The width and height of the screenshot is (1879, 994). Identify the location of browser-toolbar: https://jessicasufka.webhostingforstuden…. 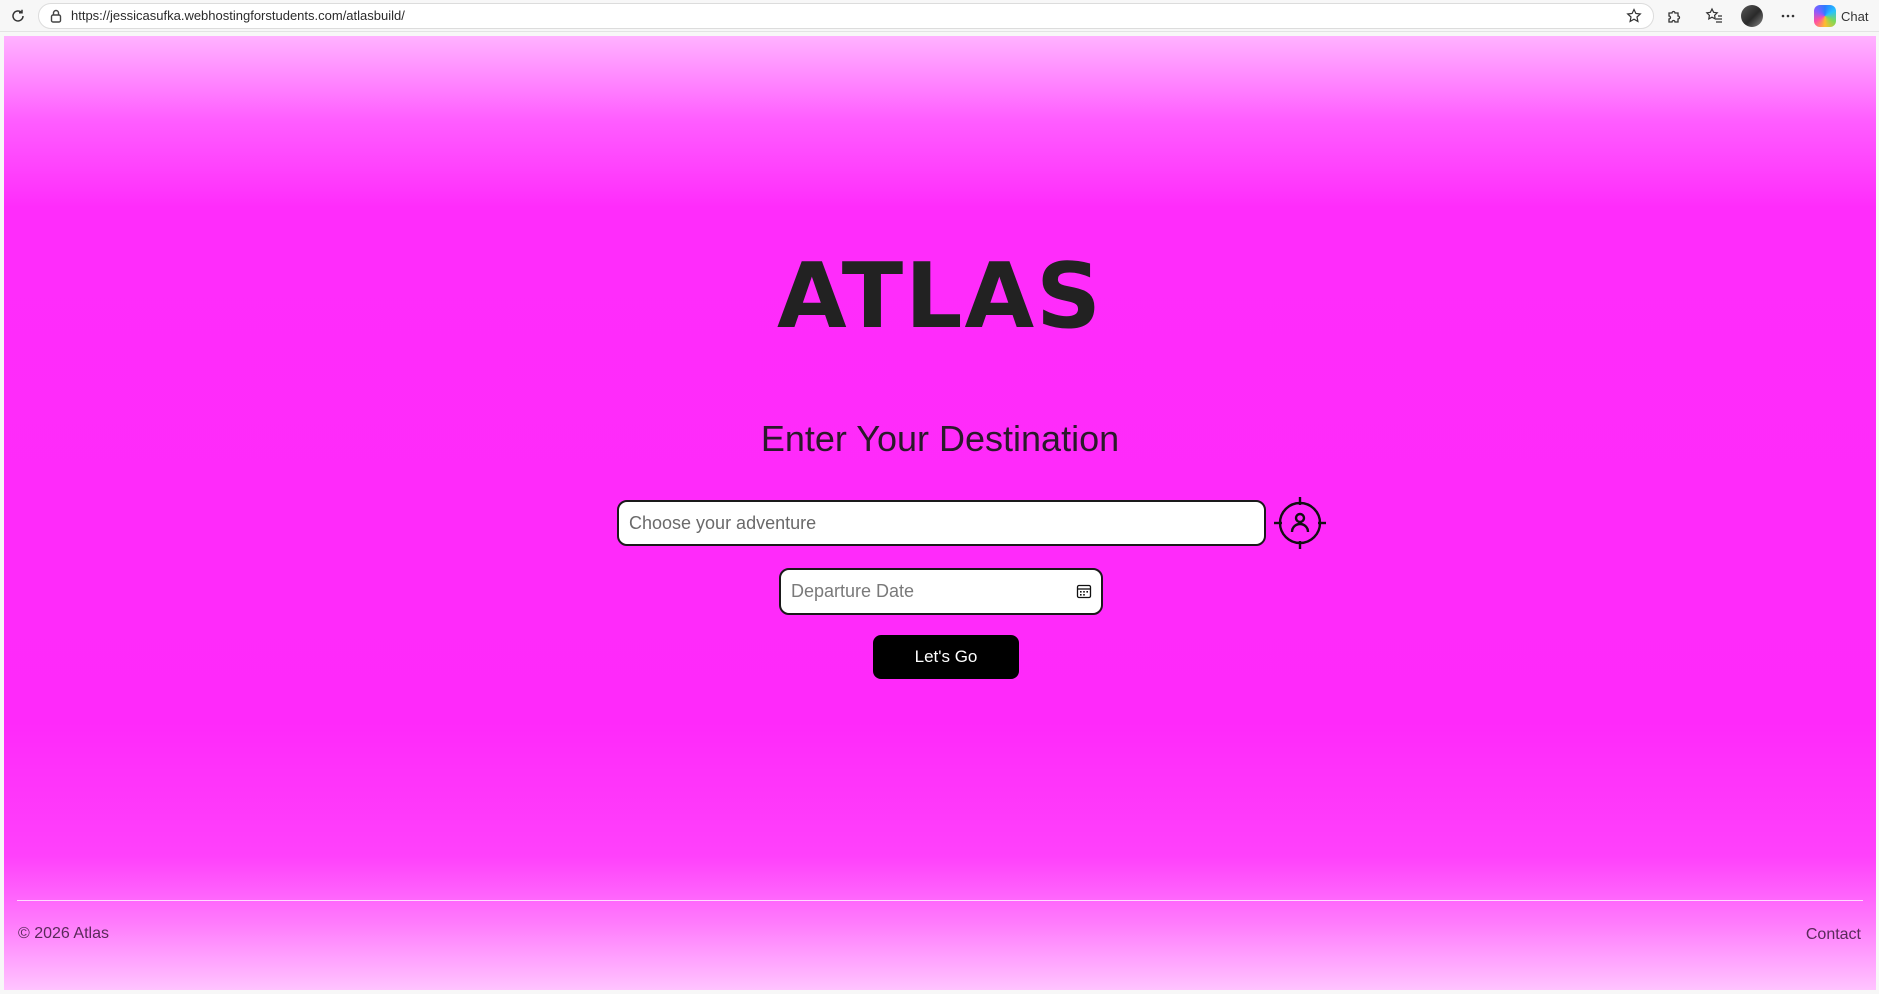
(939, 16).